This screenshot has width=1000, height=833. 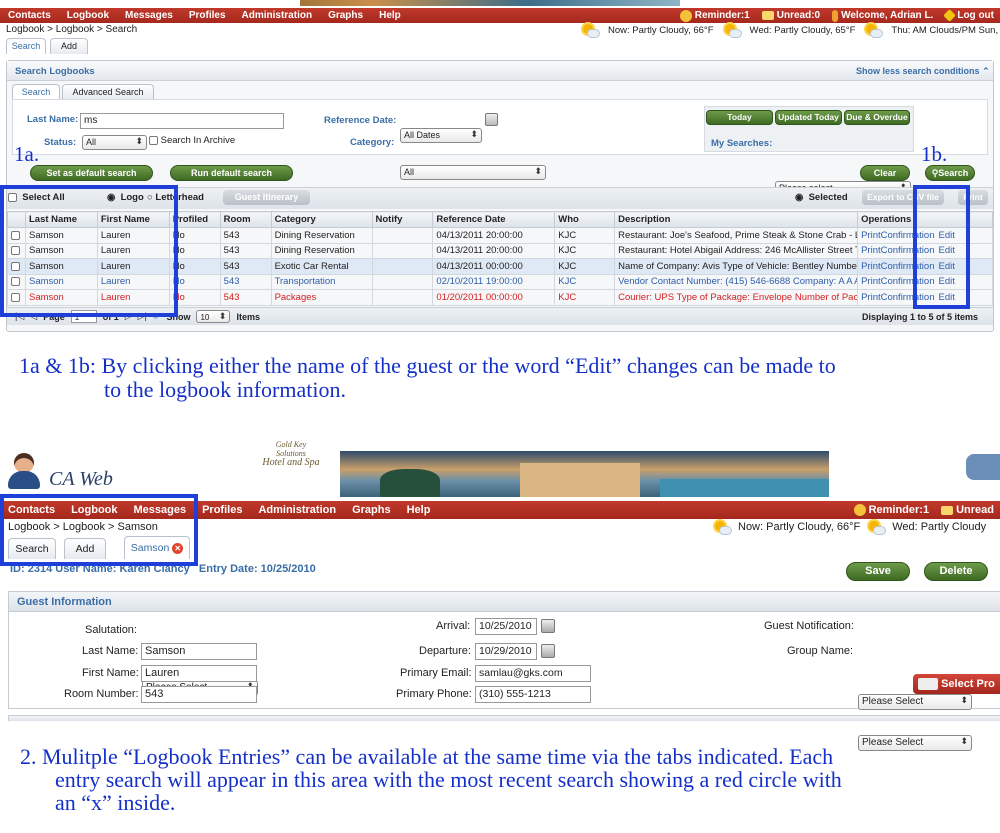 What do you see at coordinates (506, 651) in the screenshot?
I see `departure-field: 10/29/2010` at bounding box center [506, 651].